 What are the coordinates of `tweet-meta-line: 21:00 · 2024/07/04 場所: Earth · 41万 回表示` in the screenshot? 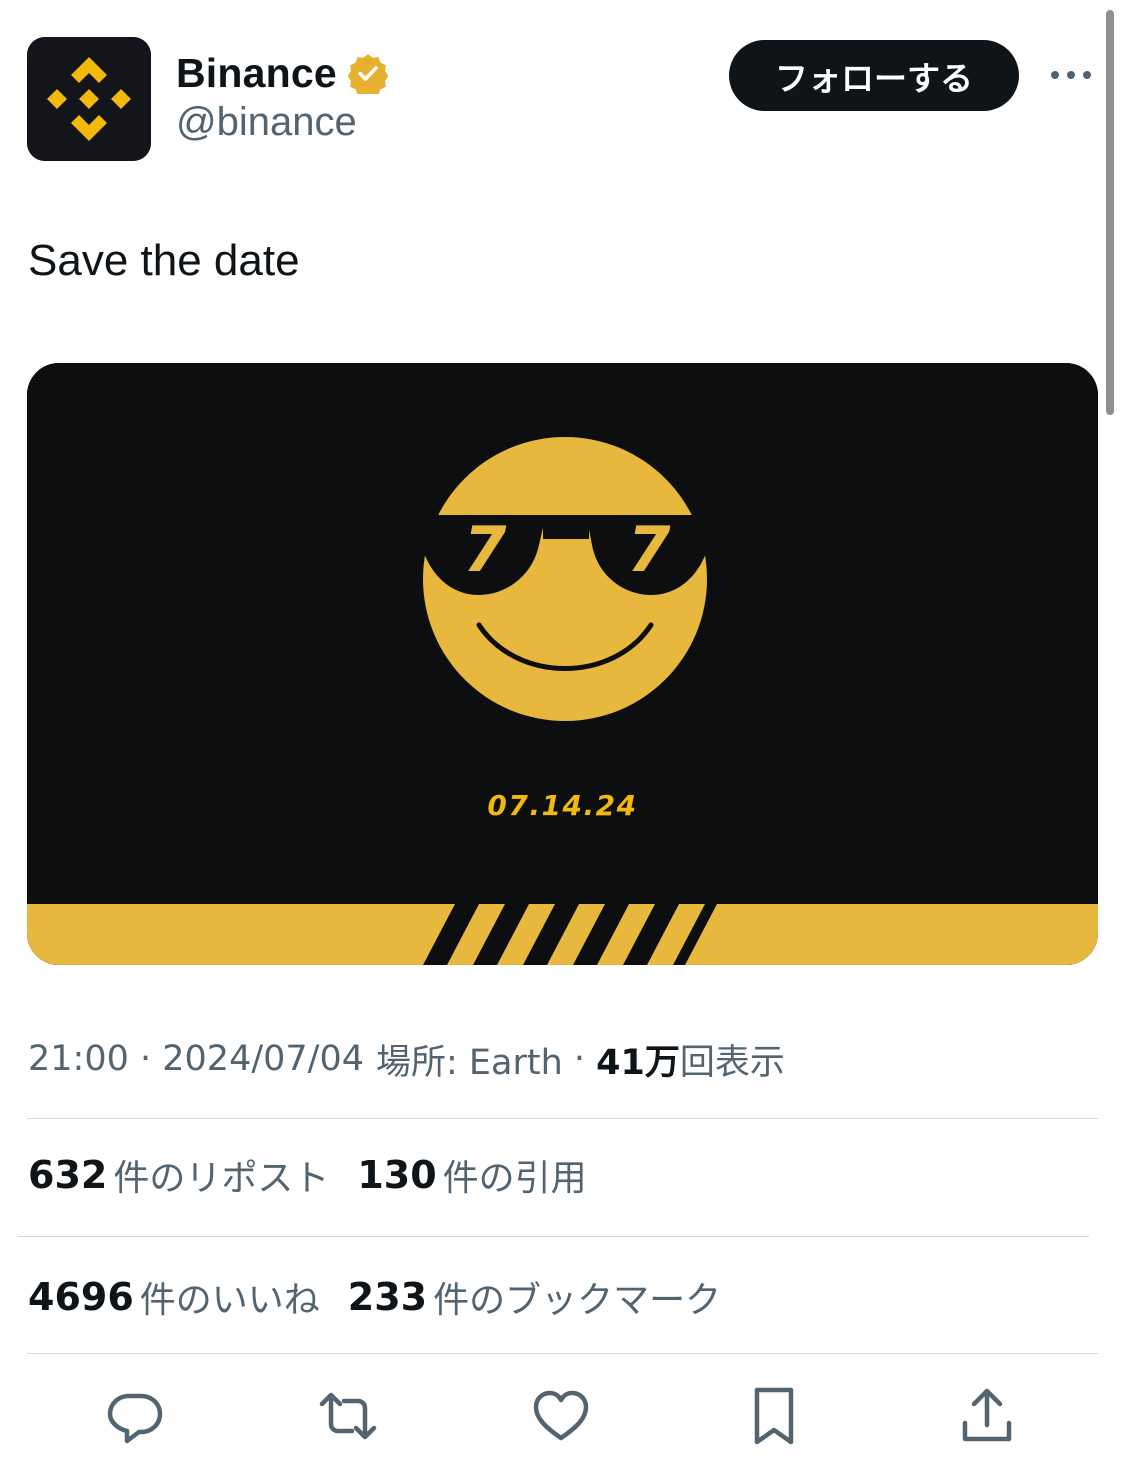 It's located at (406, 1059).